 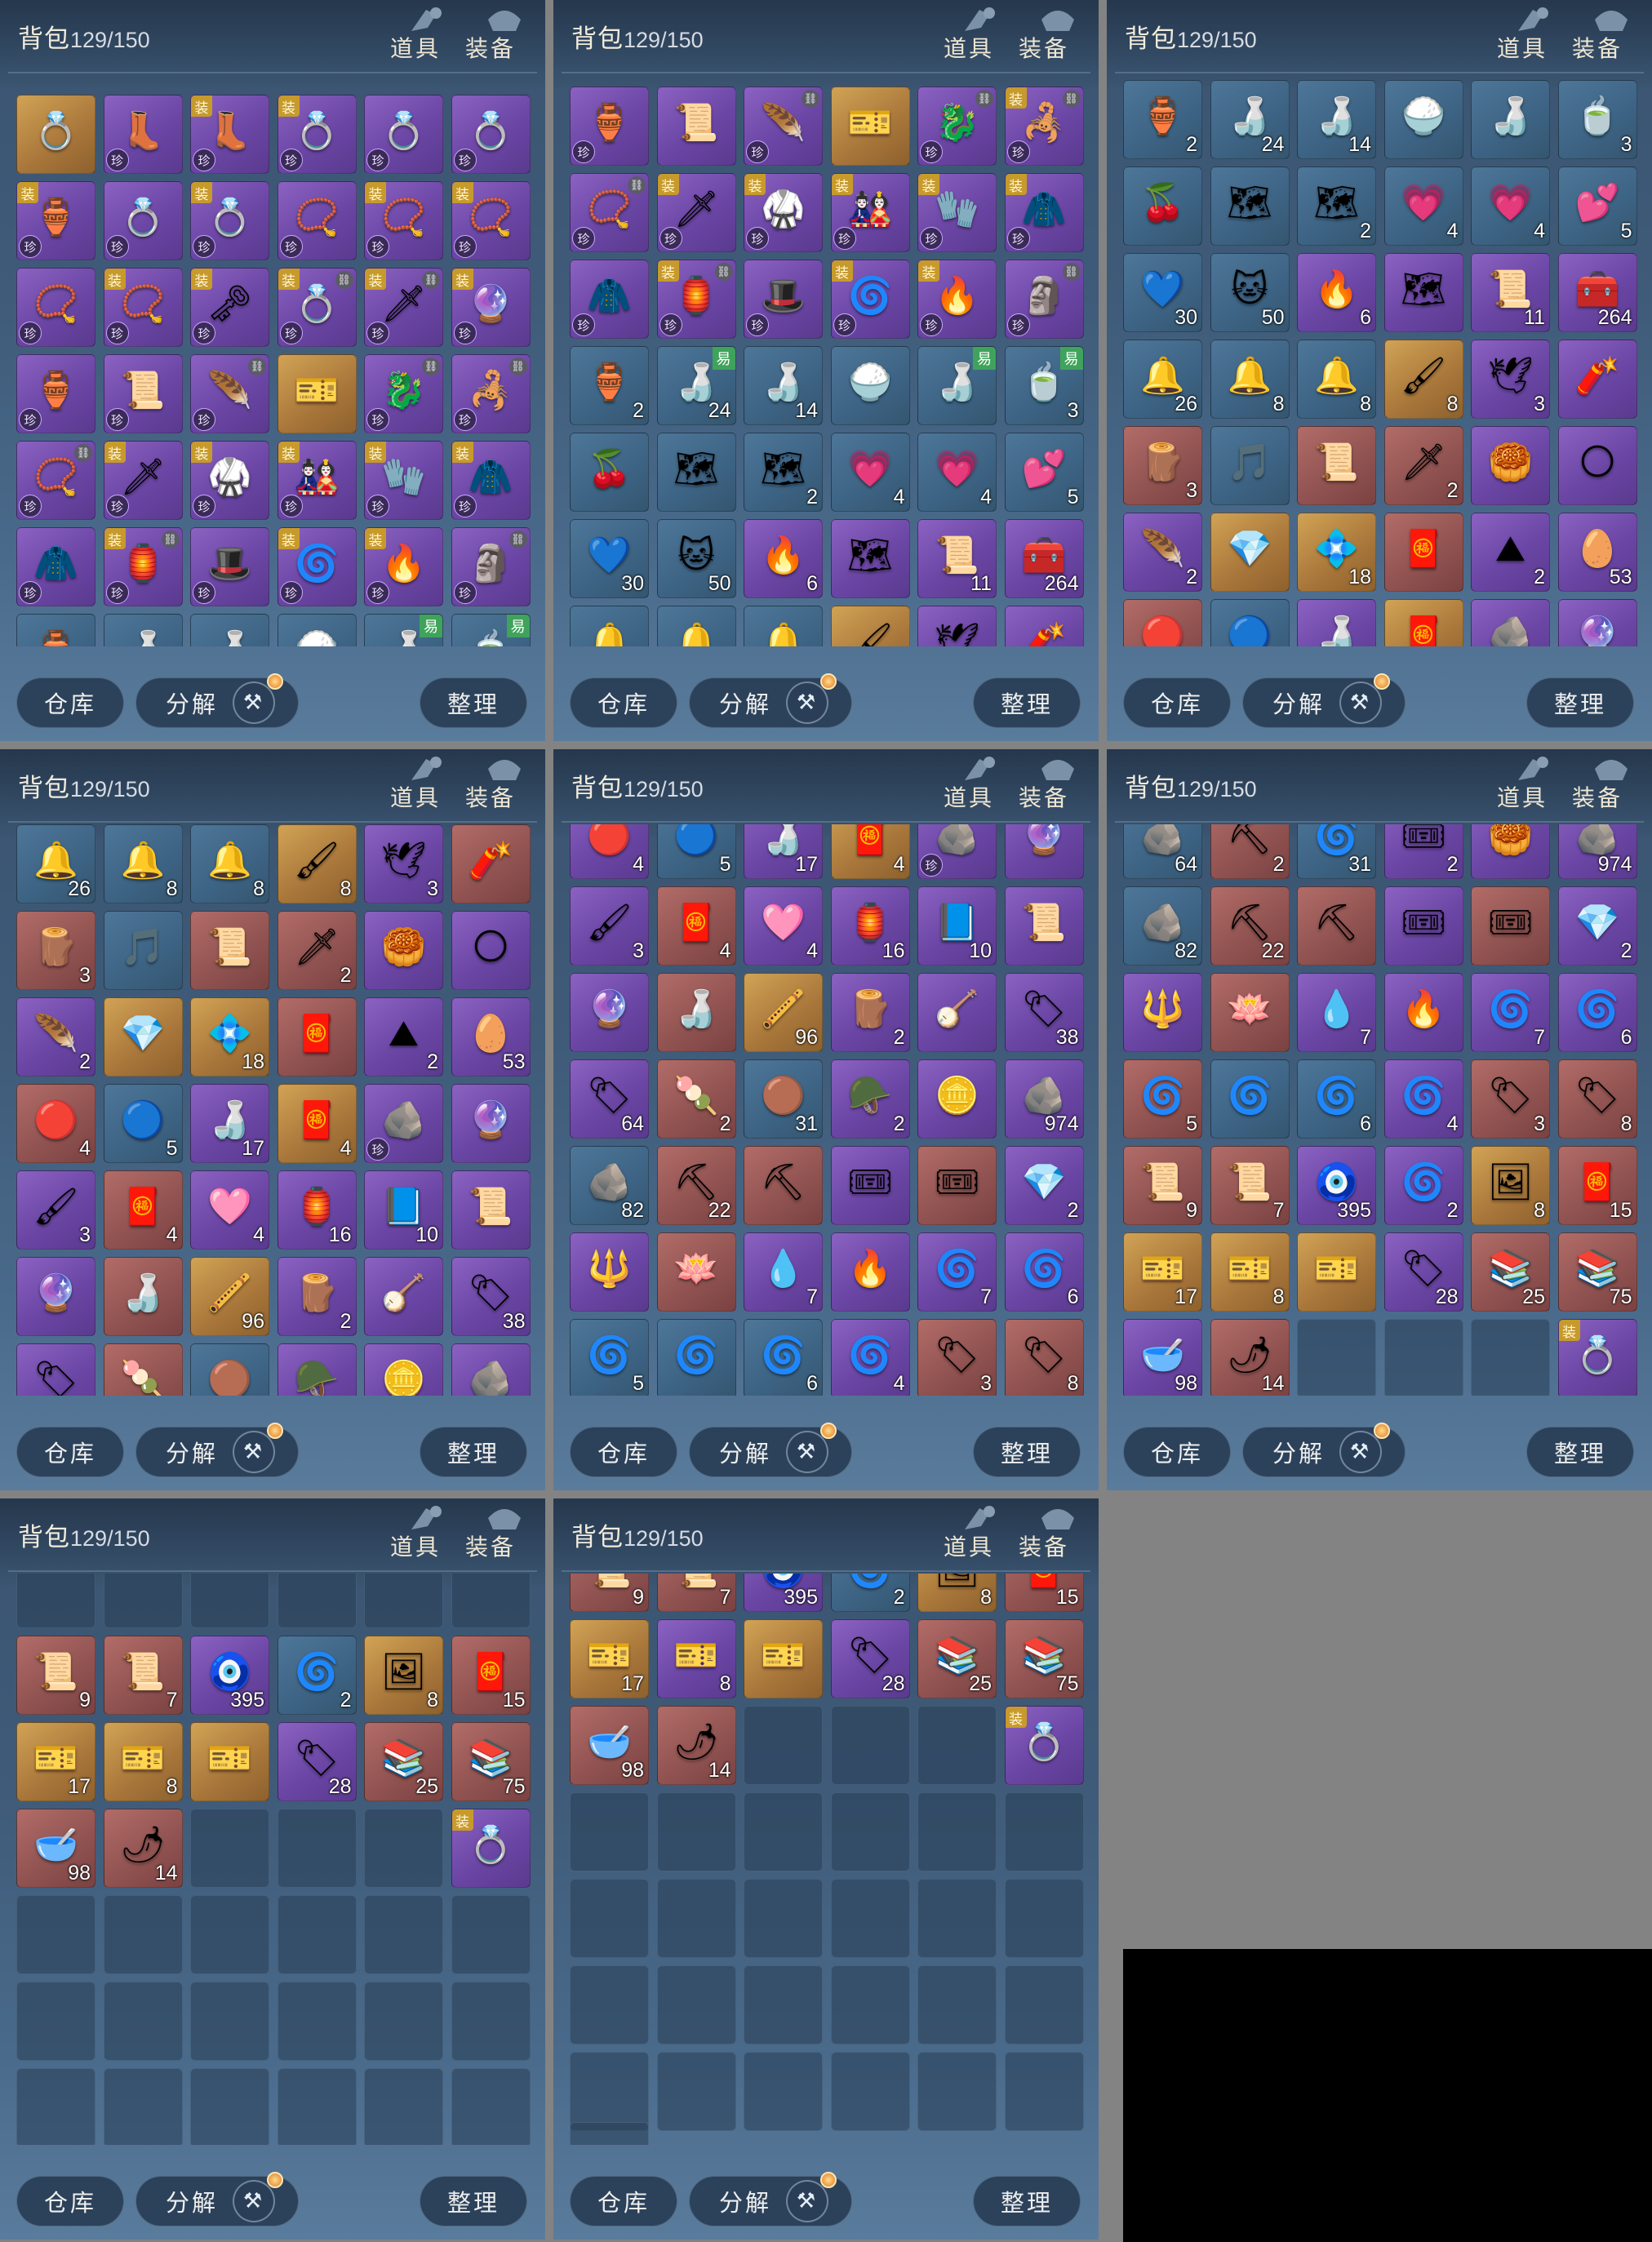 I want to click on item-slot: 🪵 3, so click(x=1162, y=465).